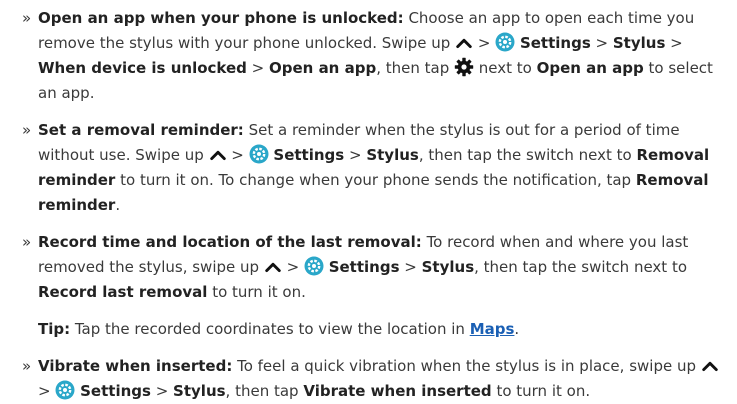 This screenshot has height=404, width=737. What do you see at coordinates (54, 329) in the screenshot?
I see `tip-label: Tip:` at bounding box center [54, 329].